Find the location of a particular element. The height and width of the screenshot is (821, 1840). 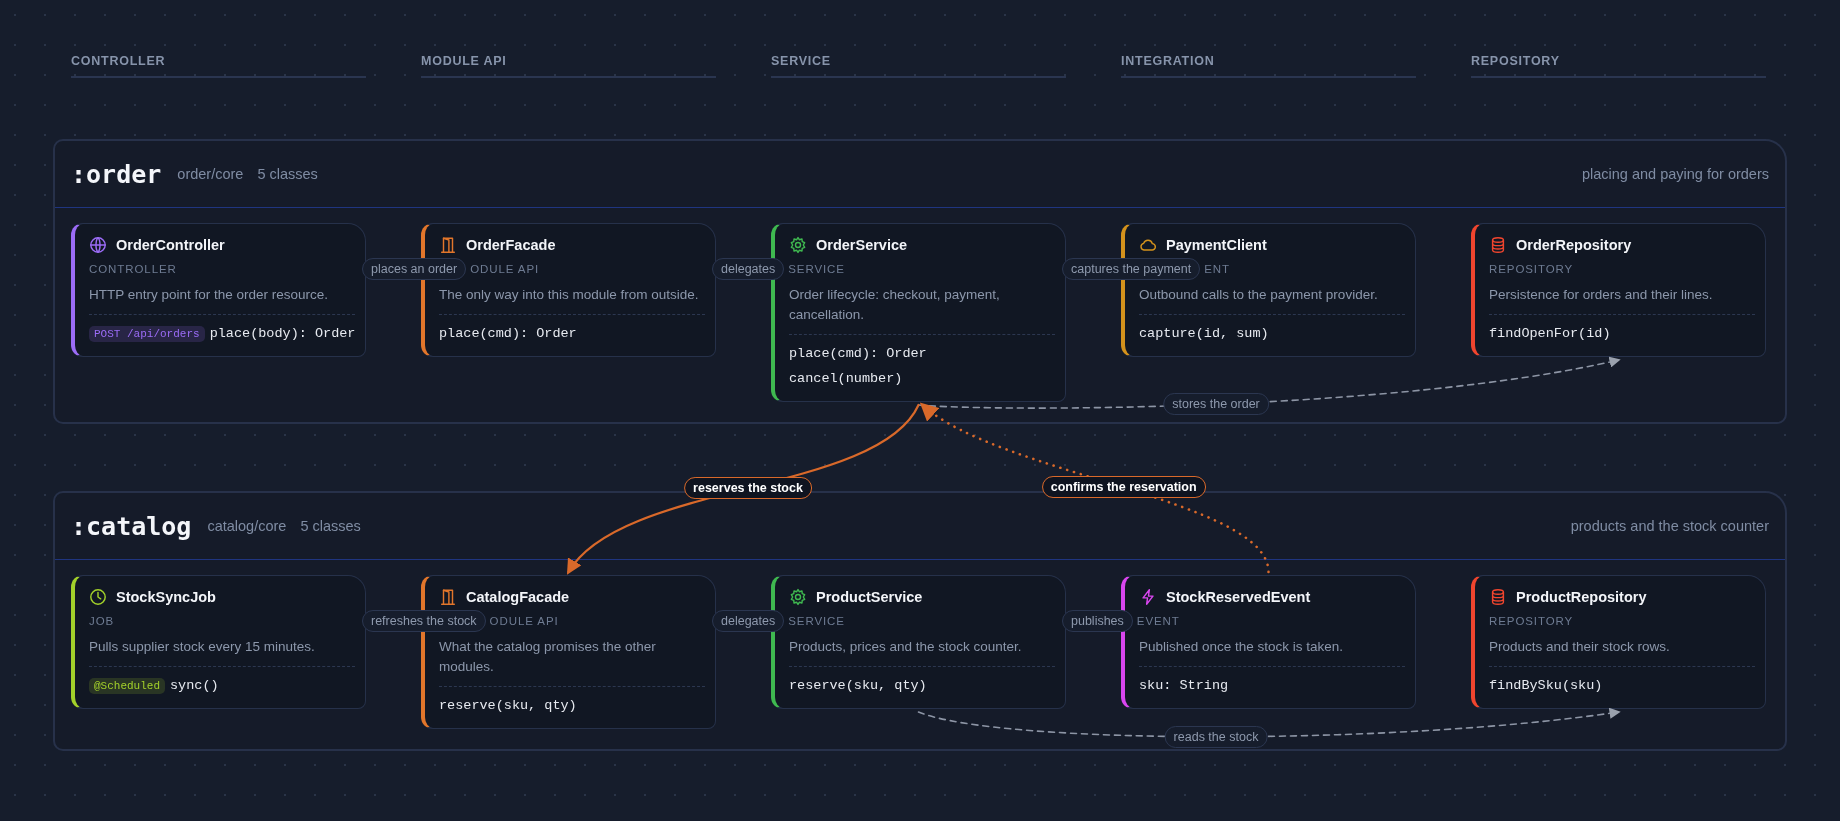

class-description: Pulls supplier stock every 15 minutes. is located at coordinates (222, 652).